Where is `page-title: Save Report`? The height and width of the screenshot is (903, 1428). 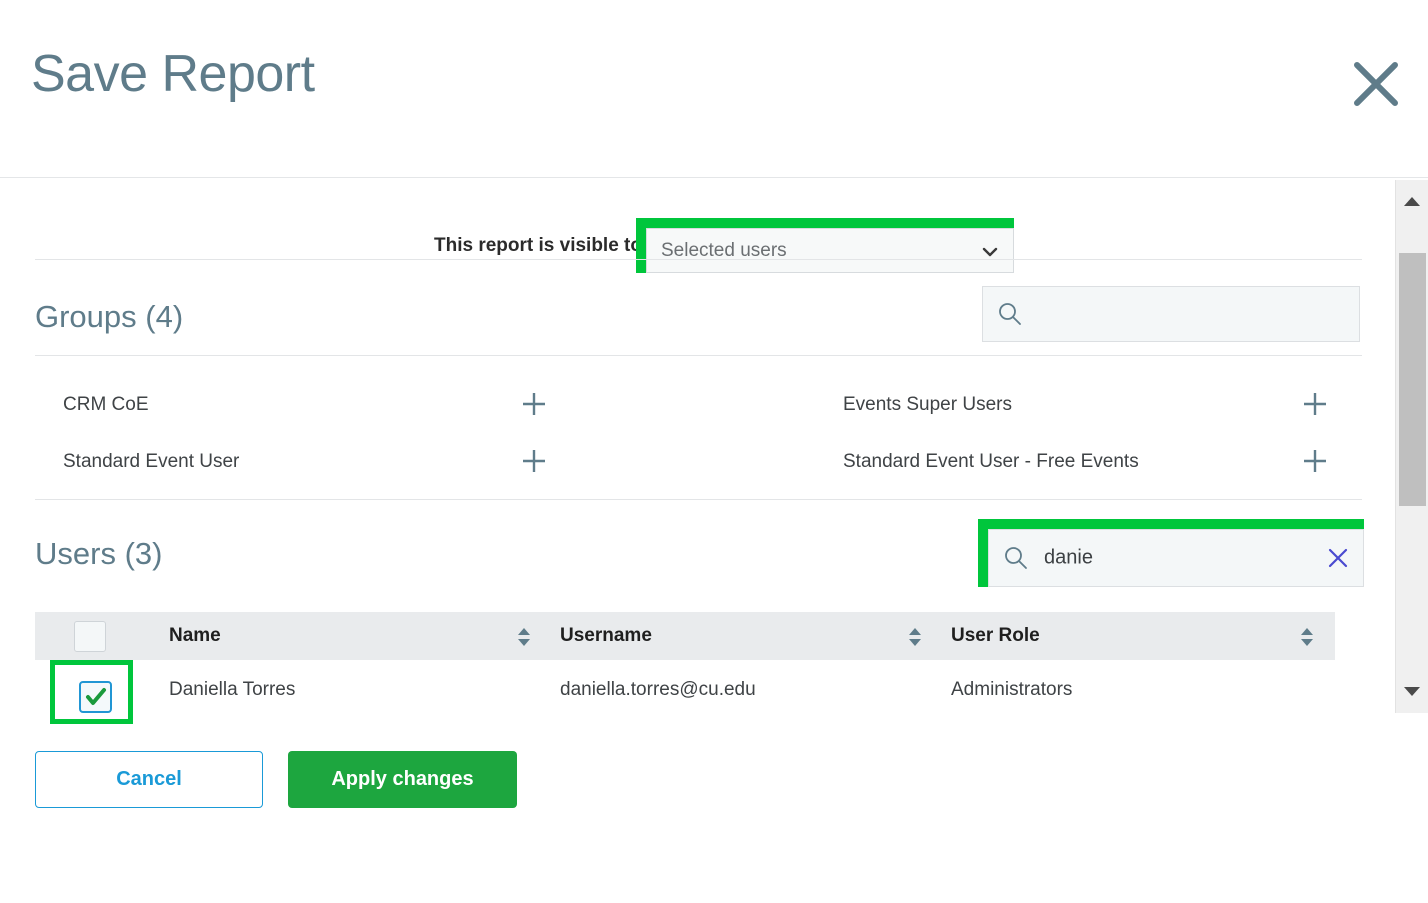 page-title: Save Report is located at coordinates (173, 74).